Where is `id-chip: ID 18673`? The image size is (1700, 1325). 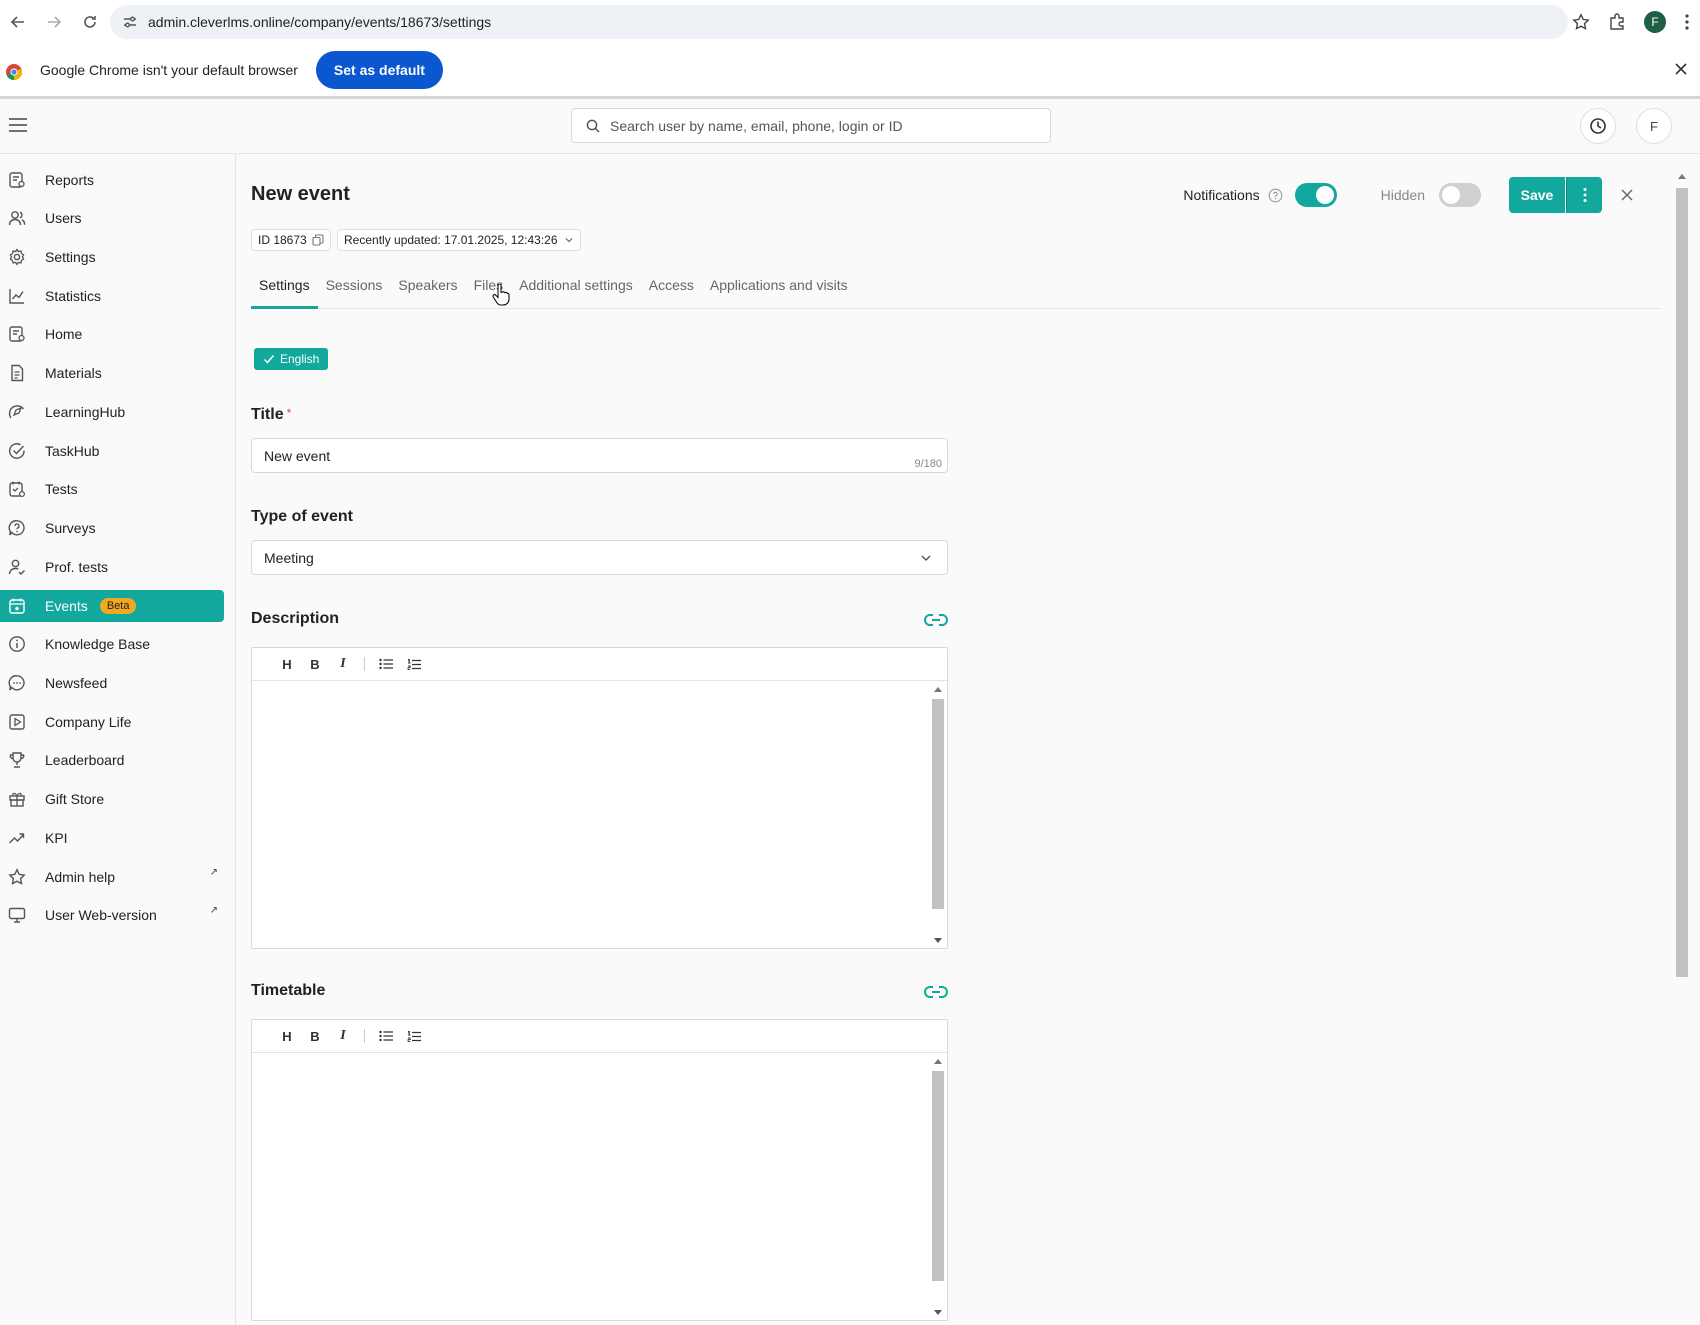 id-chip: ID 18673 is located at coordinates (291, 240).